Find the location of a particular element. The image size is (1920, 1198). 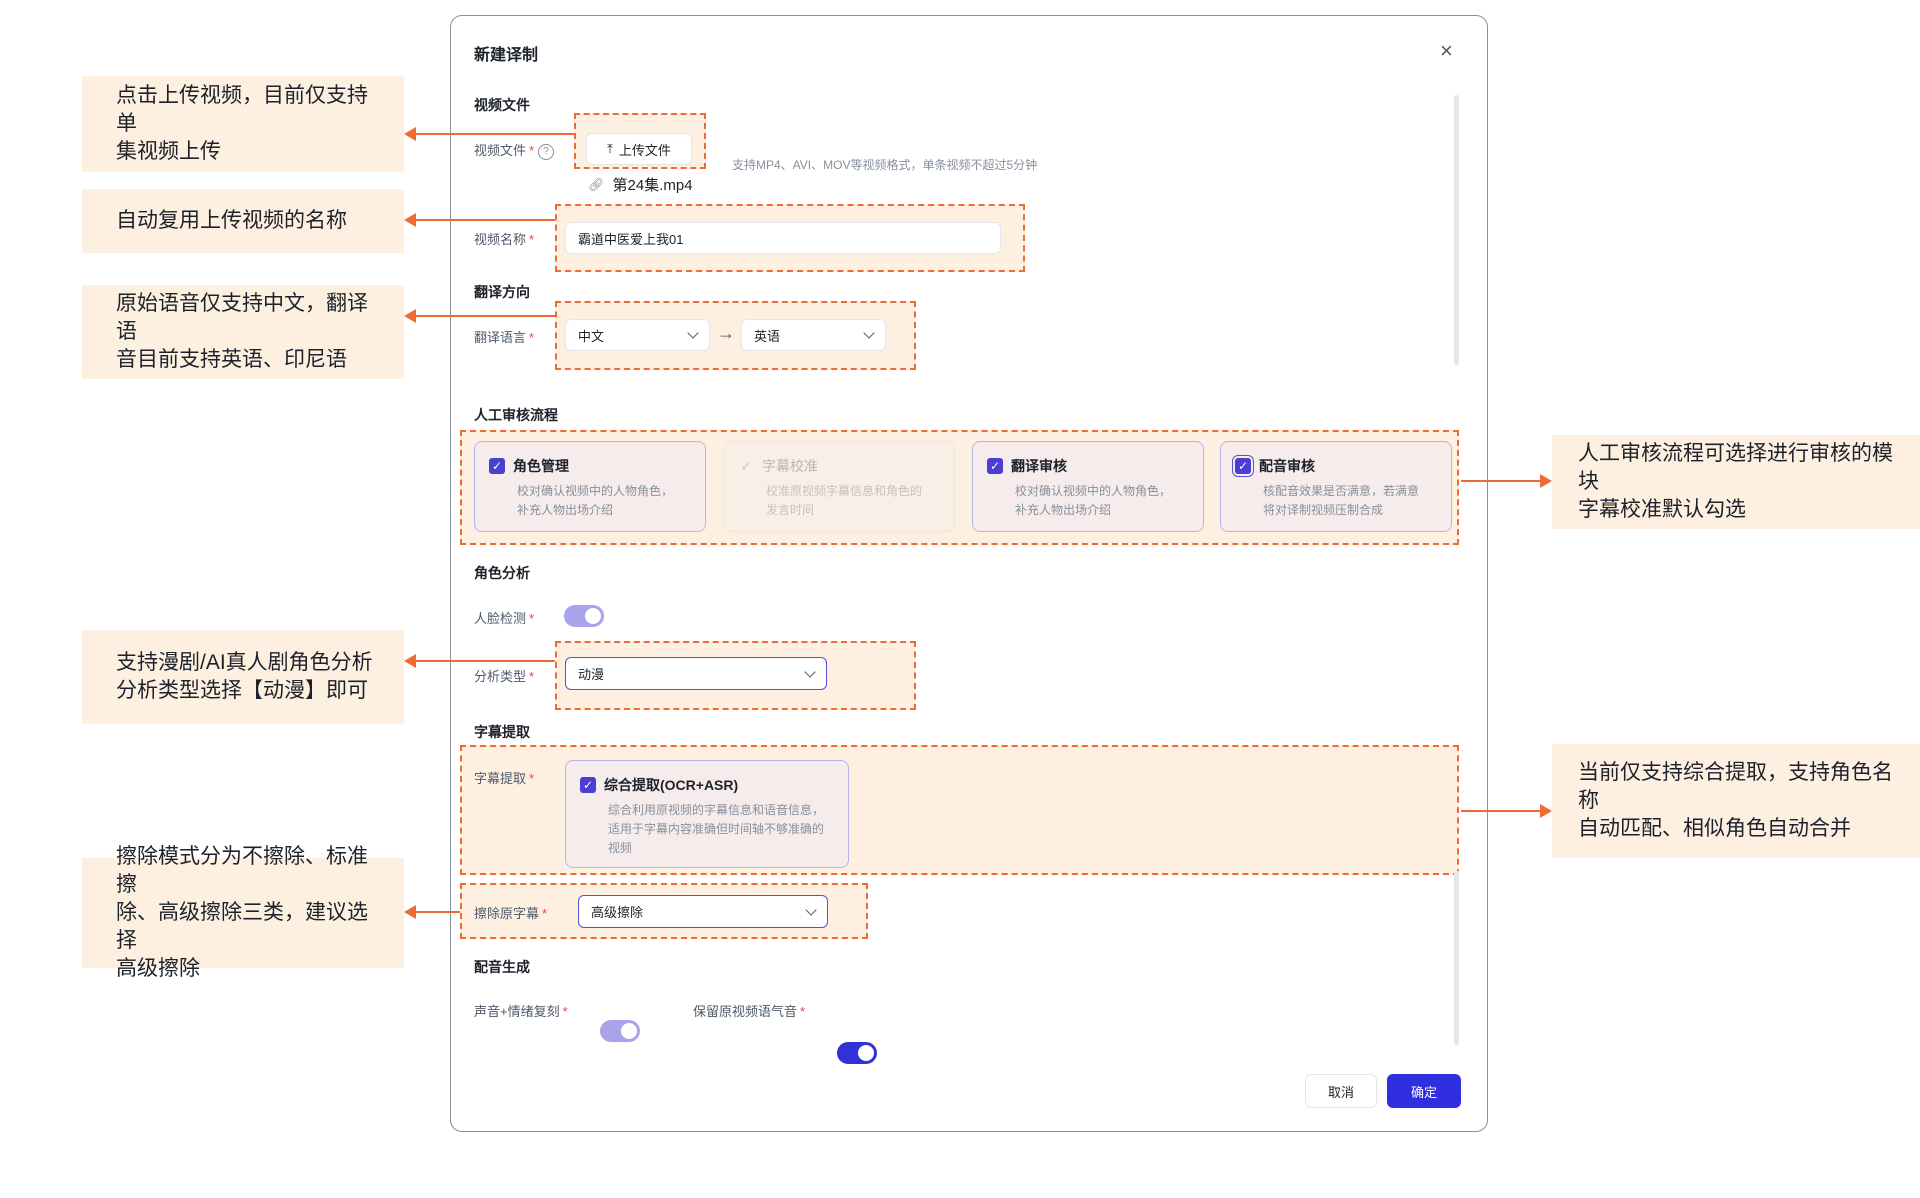

note-review: 人工审核流程可选择进行审核的模块 字幕校准默认勾选 is located at coordinates (1736, 482).